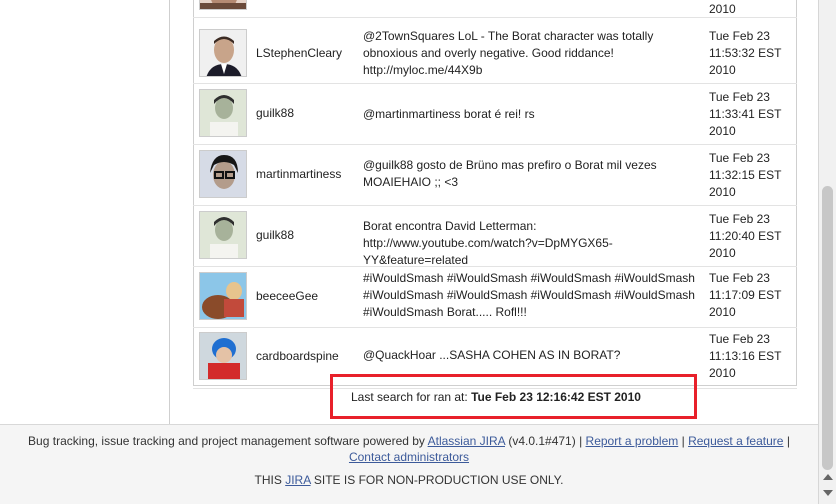 The image size is (836, 504). I want to click on tweet-date: Tue Feb 23 11:32:15 EST 2010, so click(745, 175).